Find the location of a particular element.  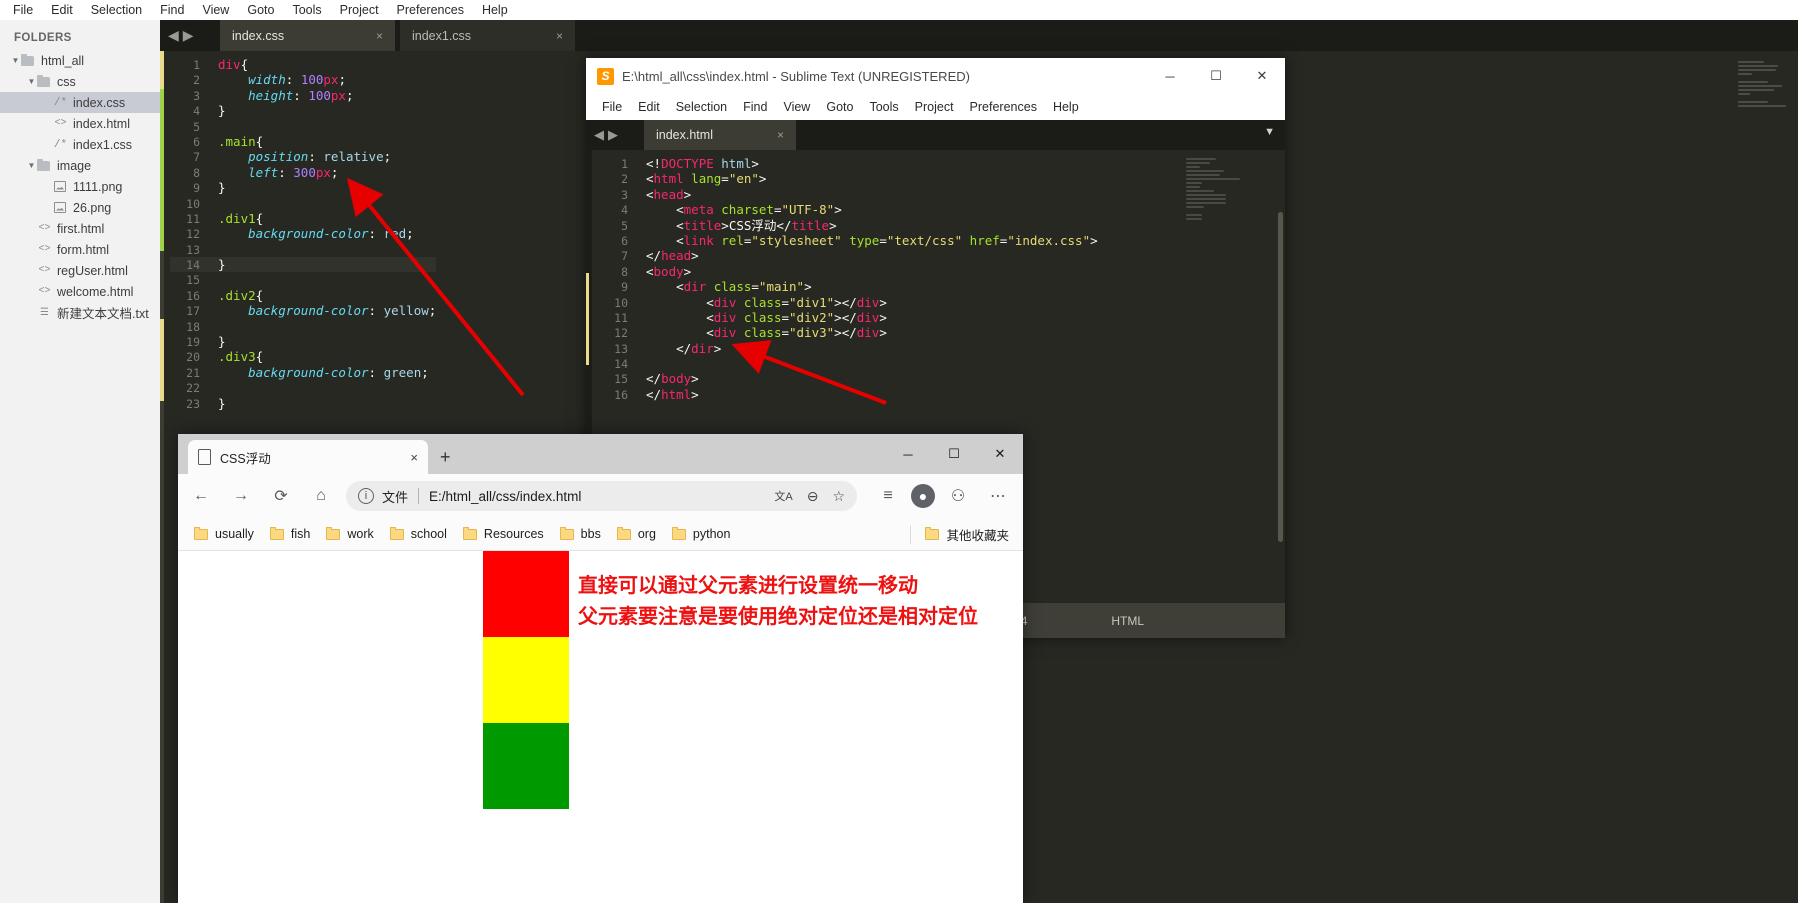

inner-menu-selection: Selection is located at coordinates (701, 107).